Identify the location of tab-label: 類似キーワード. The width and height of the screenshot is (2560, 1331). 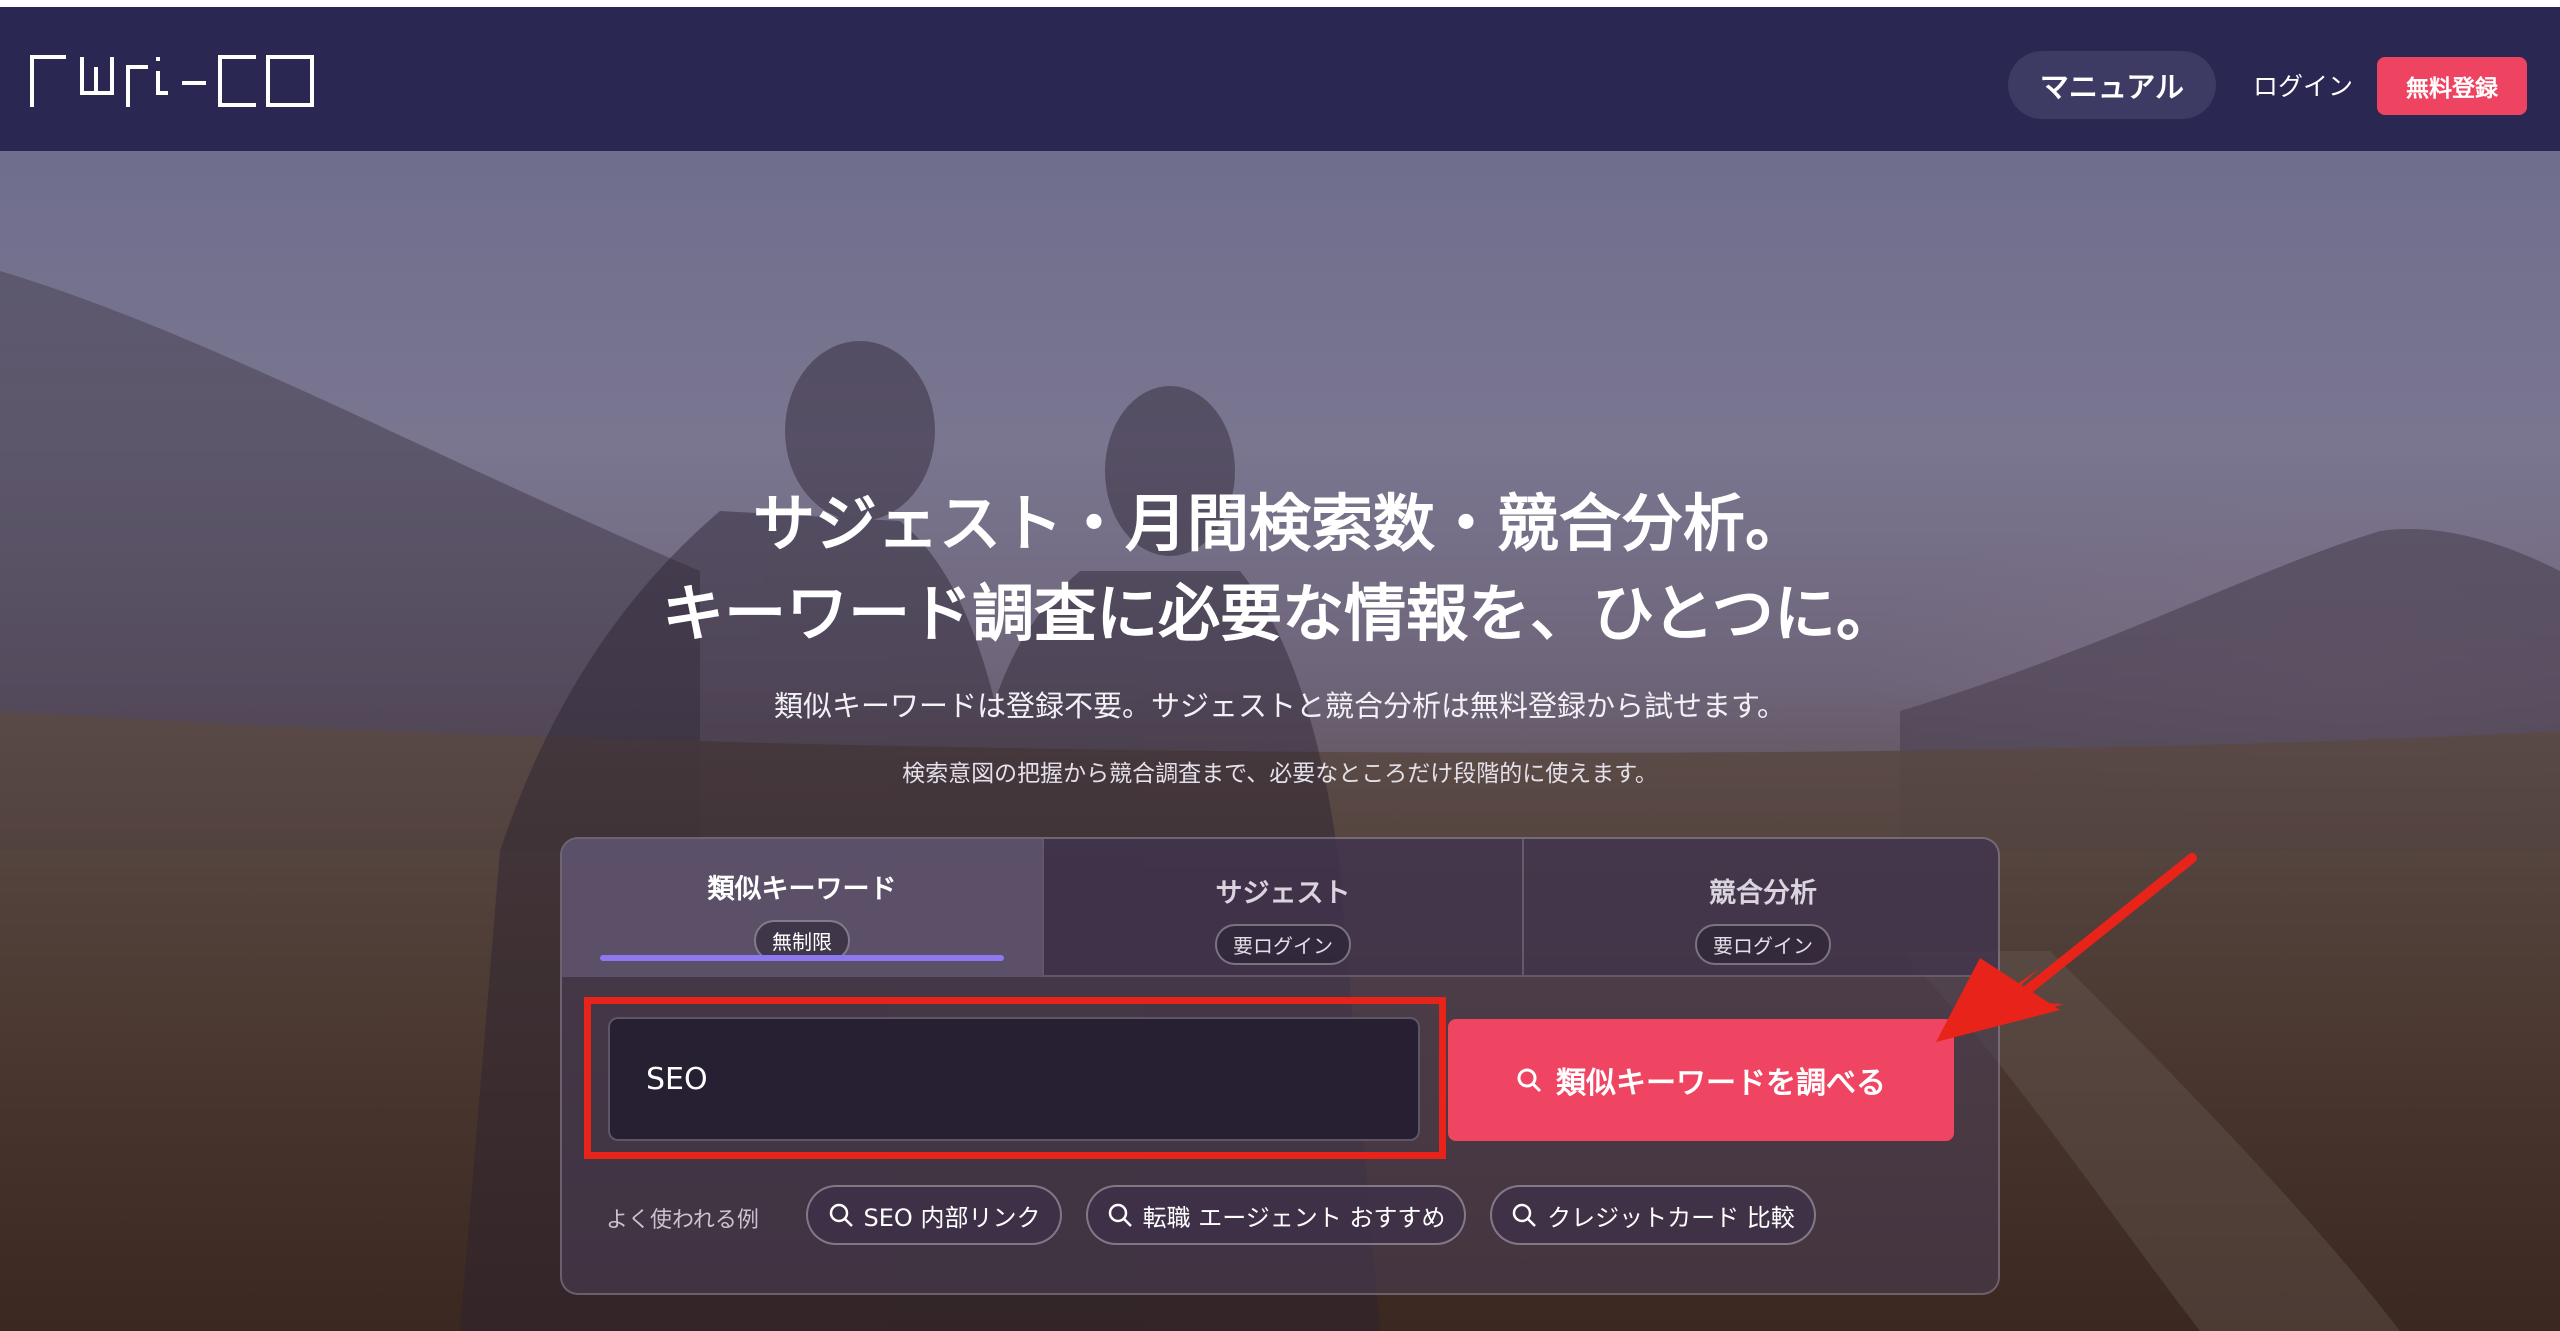
(802, 889).